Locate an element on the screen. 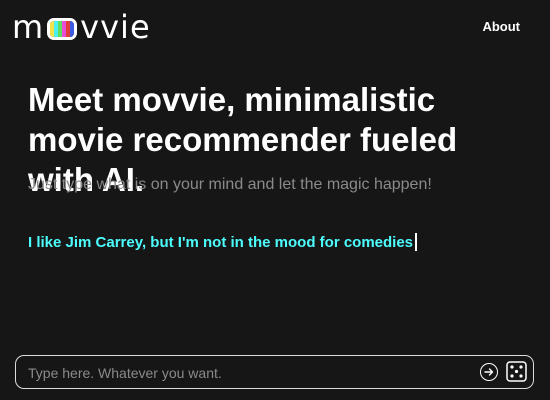  nav-about-link: About is located at coordinates (501, 26).